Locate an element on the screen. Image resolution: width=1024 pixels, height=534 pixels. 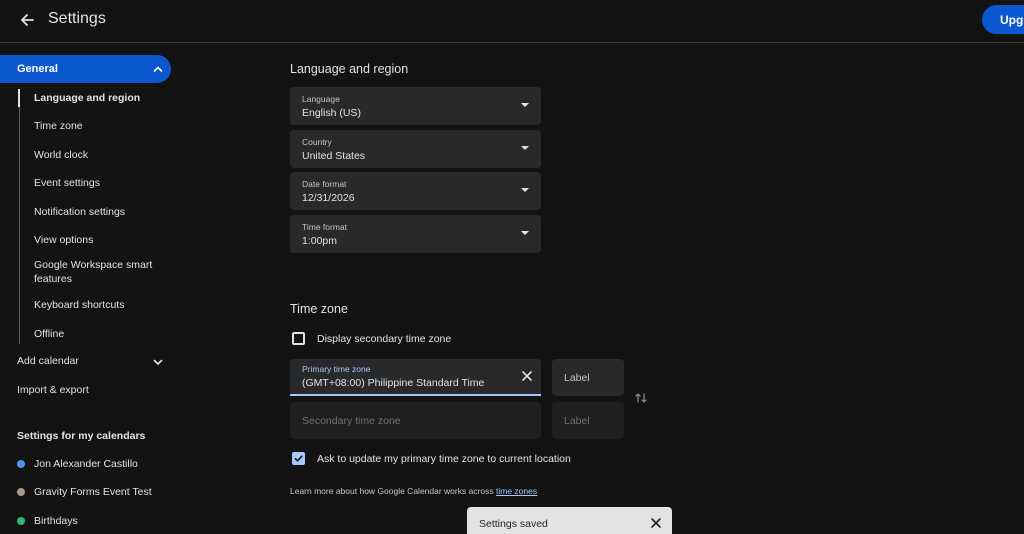
field-label: Date format is located at coordinates (324, 184).